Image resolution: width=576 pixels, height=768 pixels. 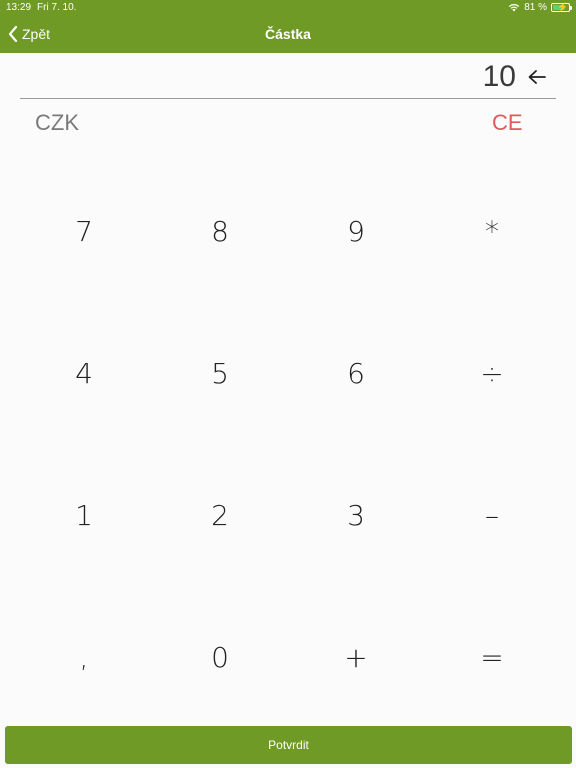 What do you see at coordinates (84, 657) in the screenshot?
I see `key-comma: ,` at bounding box center [84, 657].